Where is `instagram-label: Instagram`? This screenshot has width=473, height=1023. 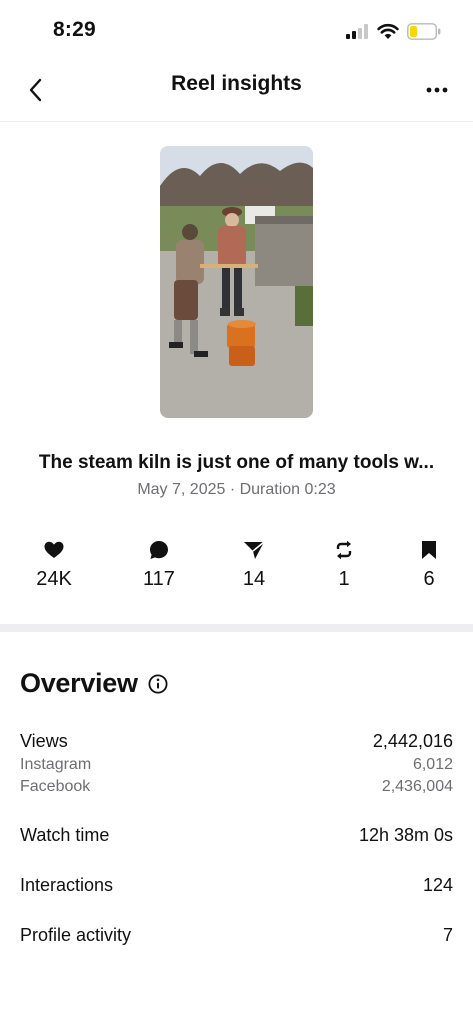
instagram-label: Instagram is located at coordinates (56, 764).